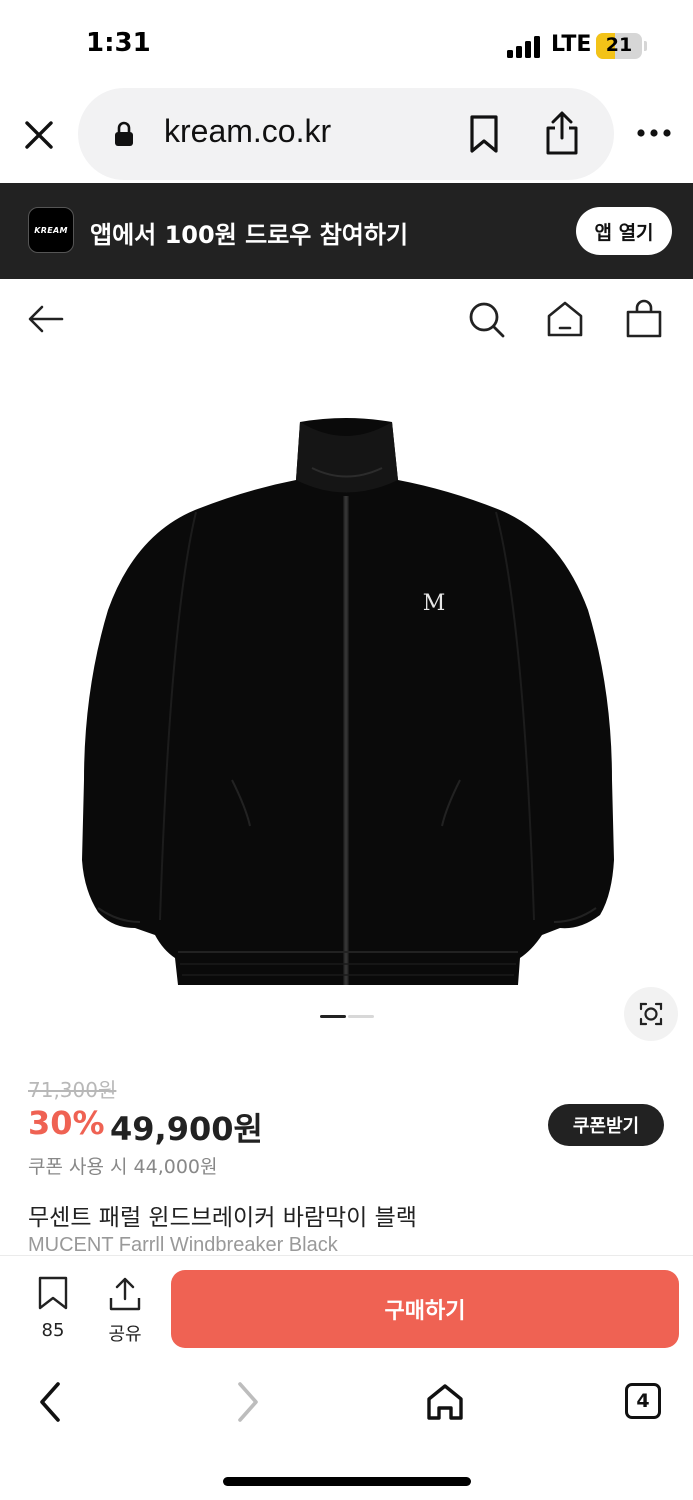 The width and height of the screenshot is (693, 1500). What do you see at coordinates (486, 319) in the screenshot?
I see `search-icon` at bounding box center [486, 319].